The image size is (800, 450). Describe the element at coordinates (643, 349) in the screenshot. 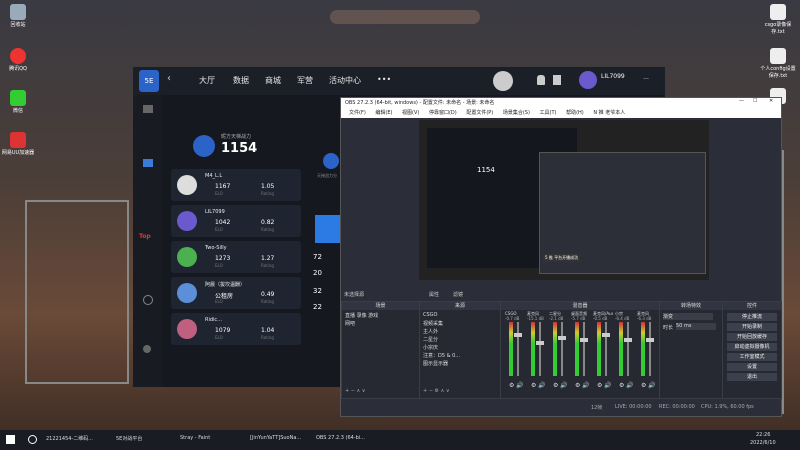

I see `mixer-level-meter` at that location.